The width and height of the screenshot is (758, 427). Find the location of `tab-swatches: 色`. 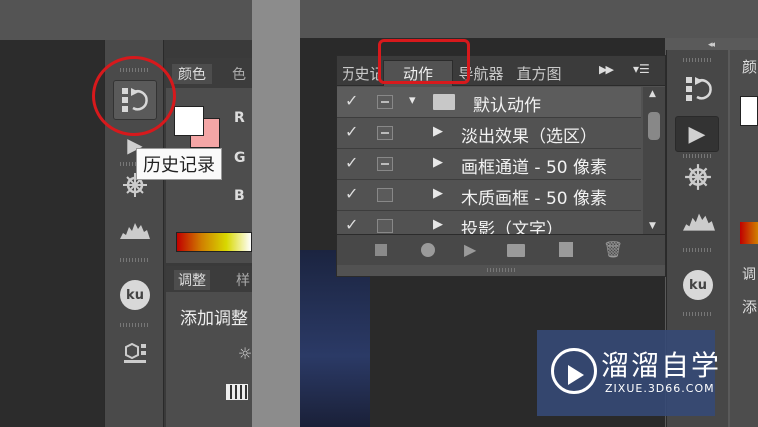

tab-swatches: 色 is located at coordinates (239, 74).